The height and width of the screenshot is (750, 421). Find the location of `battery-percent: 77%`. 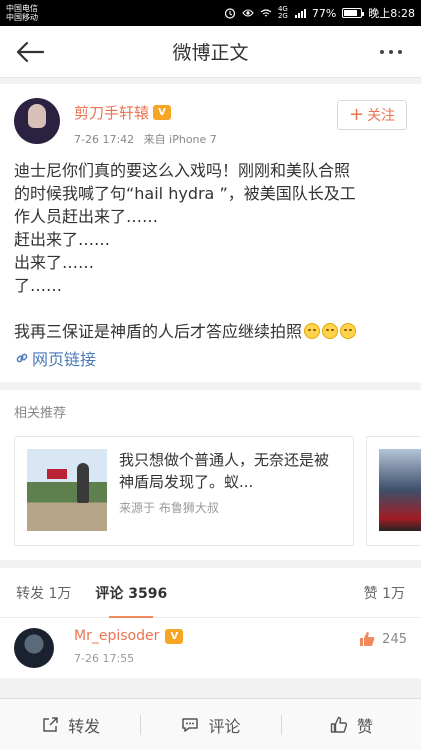

battery-percent: 77% is located at coordinates (324, 13).